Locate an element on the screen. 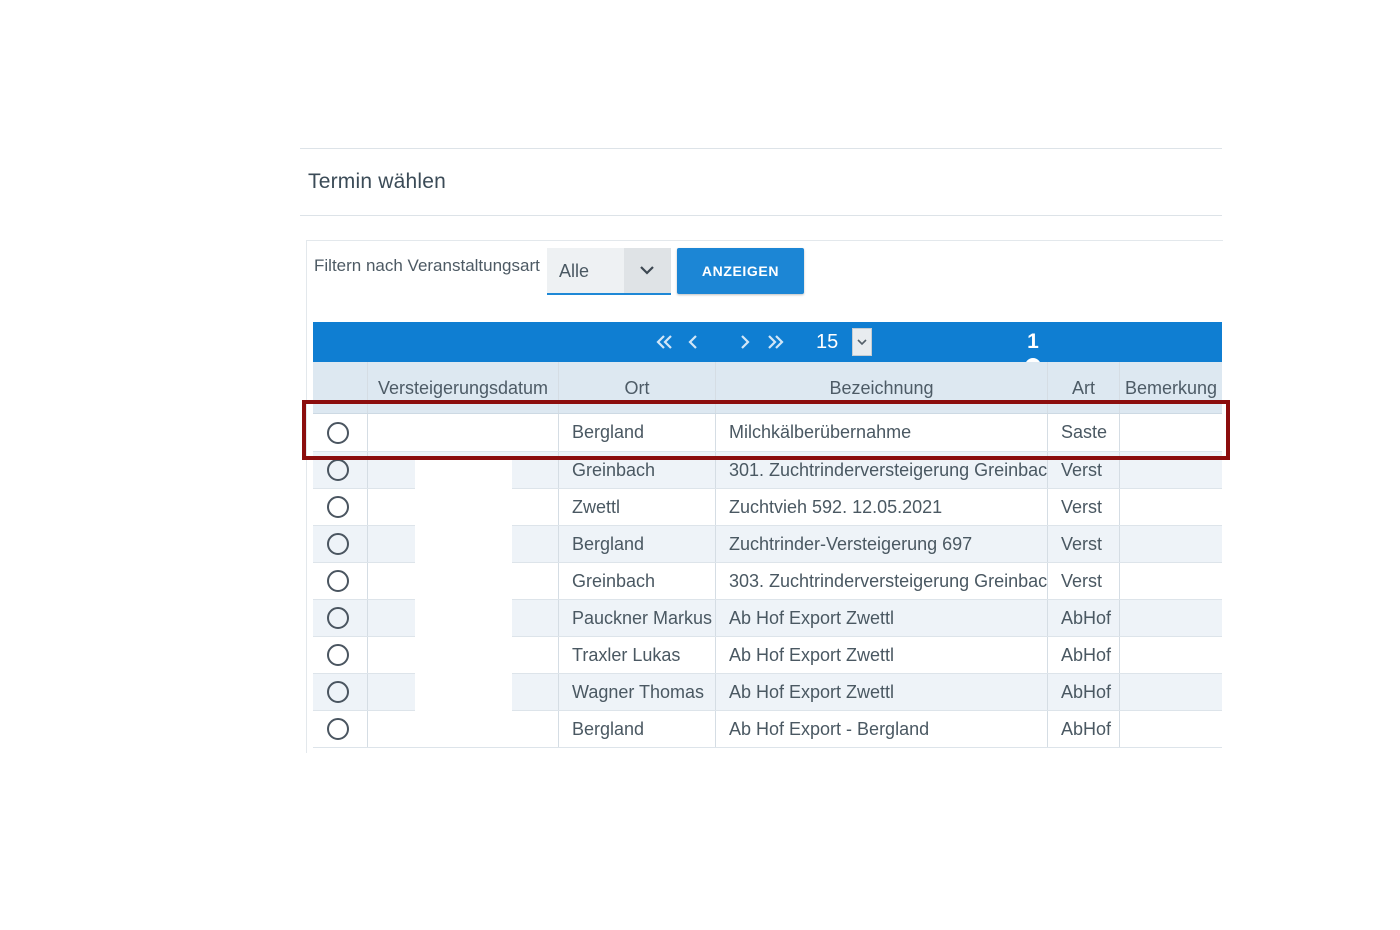  last-page-button is located at coordinates (775, 342).